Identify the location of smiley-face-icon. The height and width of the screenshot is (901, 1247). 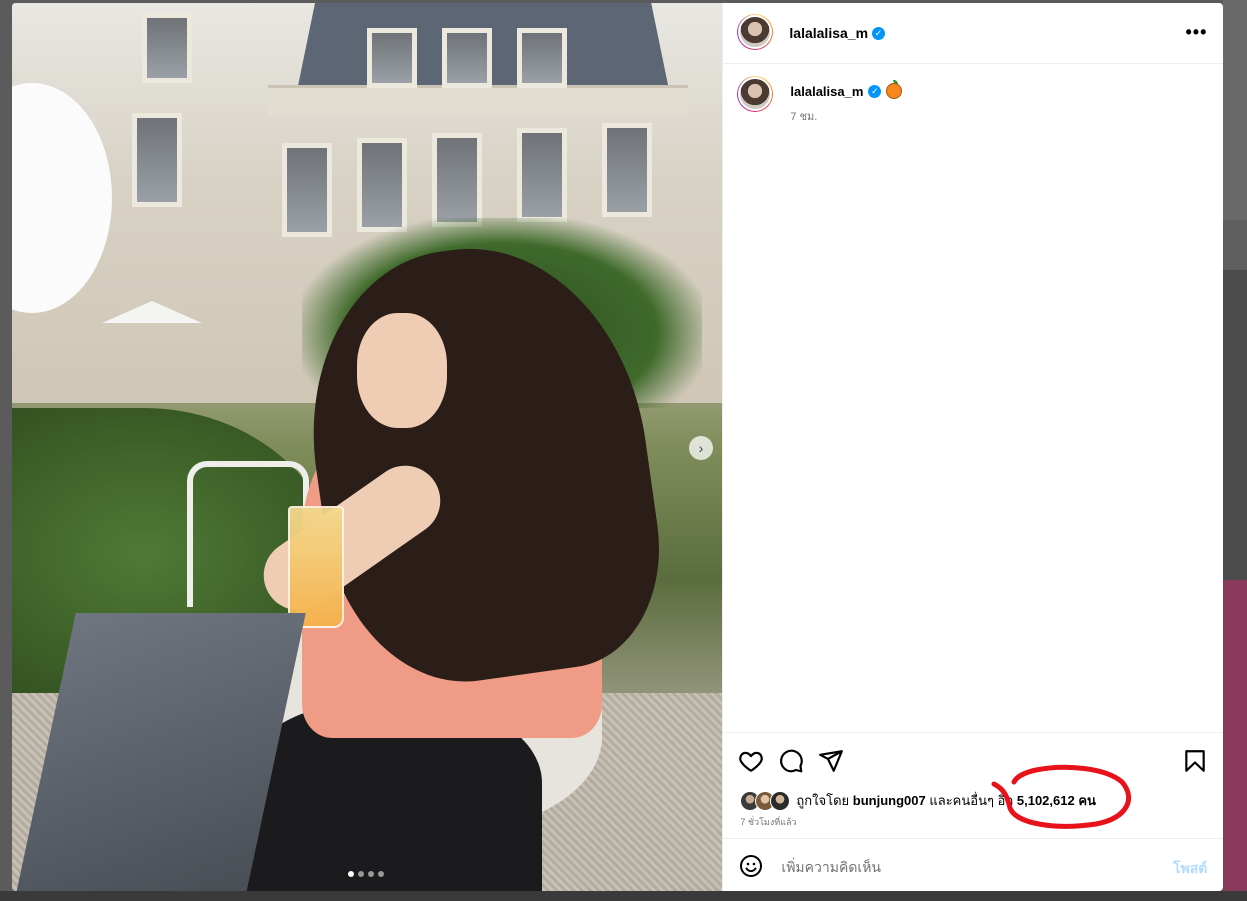
(751, 866).